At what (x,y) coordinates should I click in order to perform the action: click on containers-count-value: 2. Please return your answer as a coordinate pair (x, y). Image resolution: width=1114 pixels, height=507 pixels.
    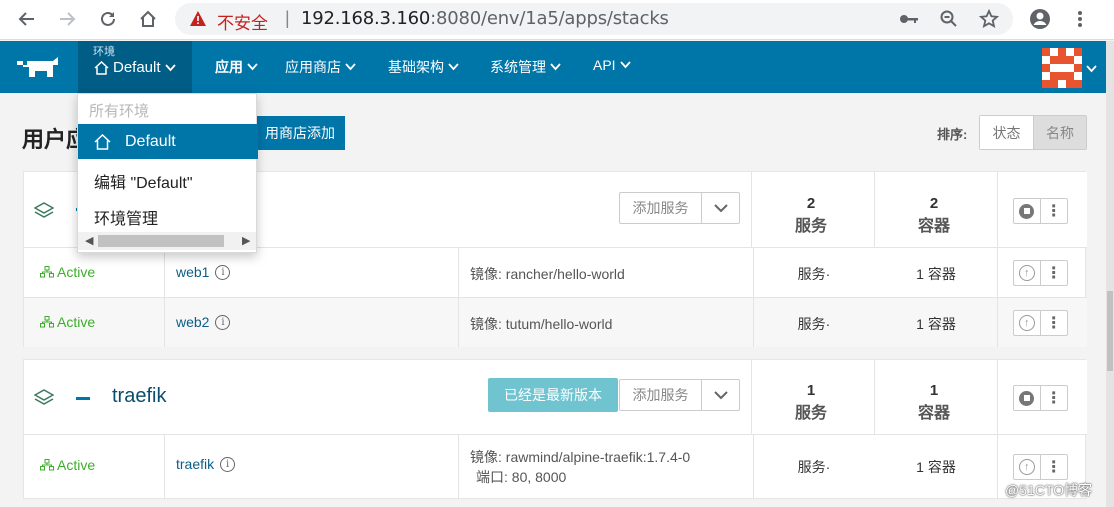
    Looking at the image, I should click on (934, 203).